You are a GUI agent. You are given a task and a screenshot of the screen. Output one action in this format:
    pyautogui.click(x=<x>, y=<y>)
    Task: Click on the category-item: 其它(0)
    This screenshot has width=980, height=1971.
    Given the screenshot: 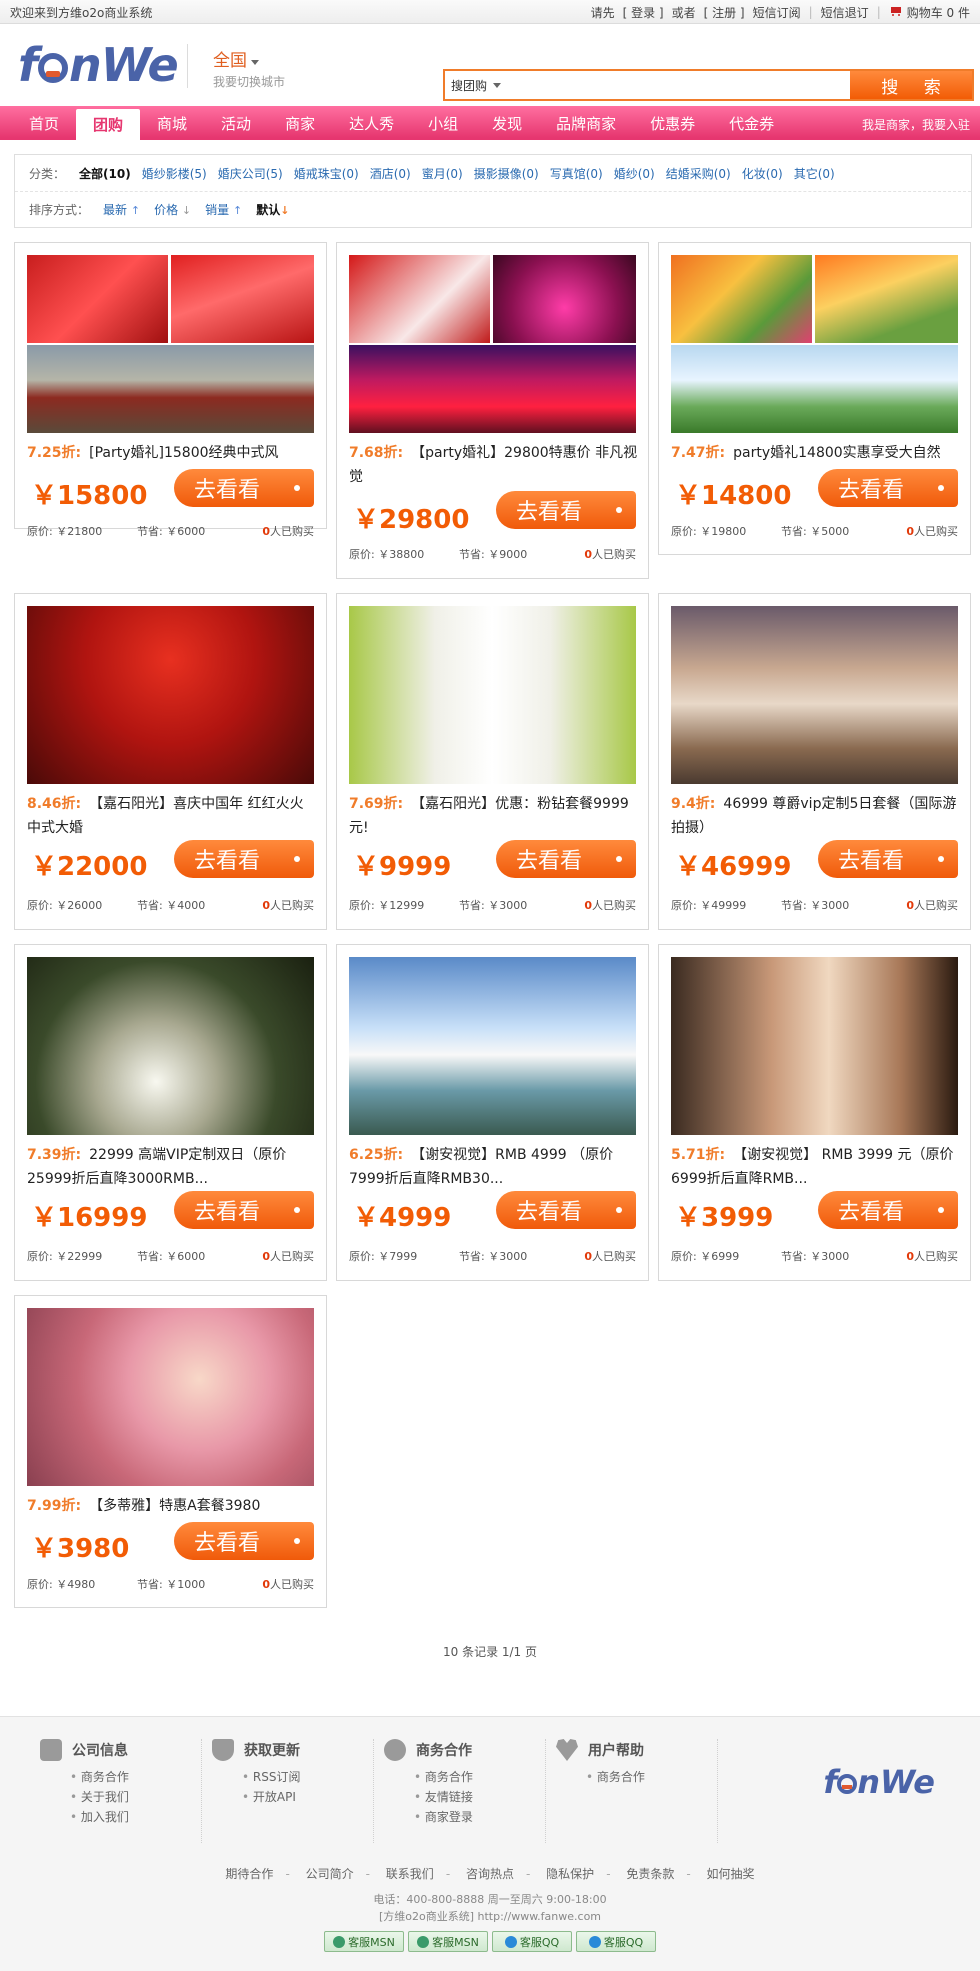 What is the action you would take?
    pyautogui.click(x=814, y=173)
    